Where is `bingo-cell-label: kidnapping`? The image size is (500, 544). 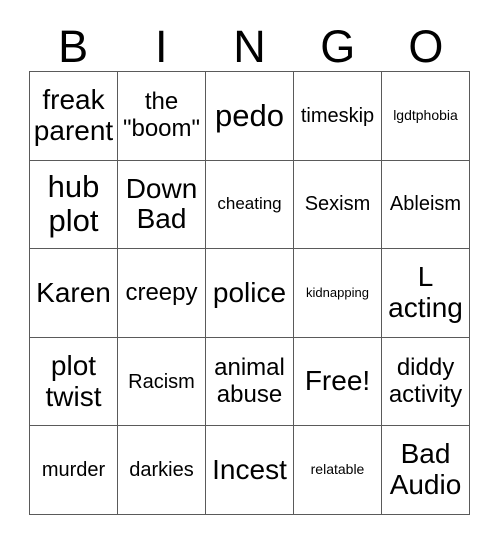
bingo-cell-label: kidnapping is located at coordinates (337, 292).